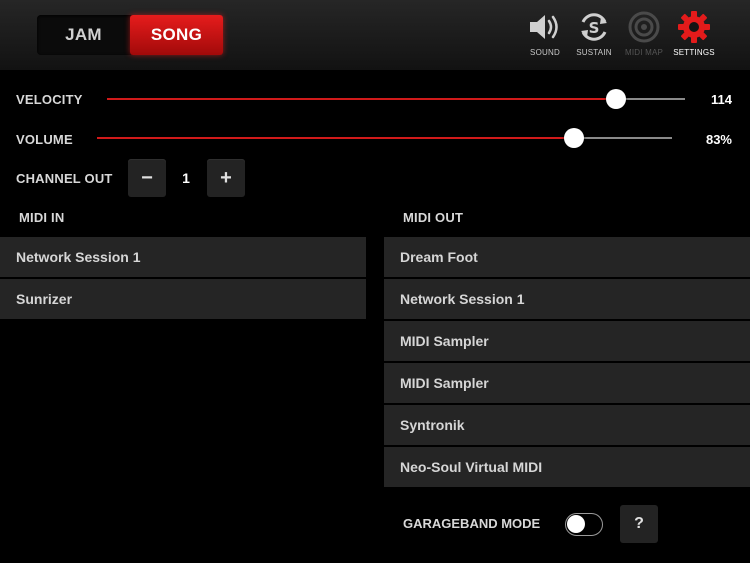 This screenshot has width=750, height=563. I want to click on jam-mode-button: JAM, so click(83, 35).